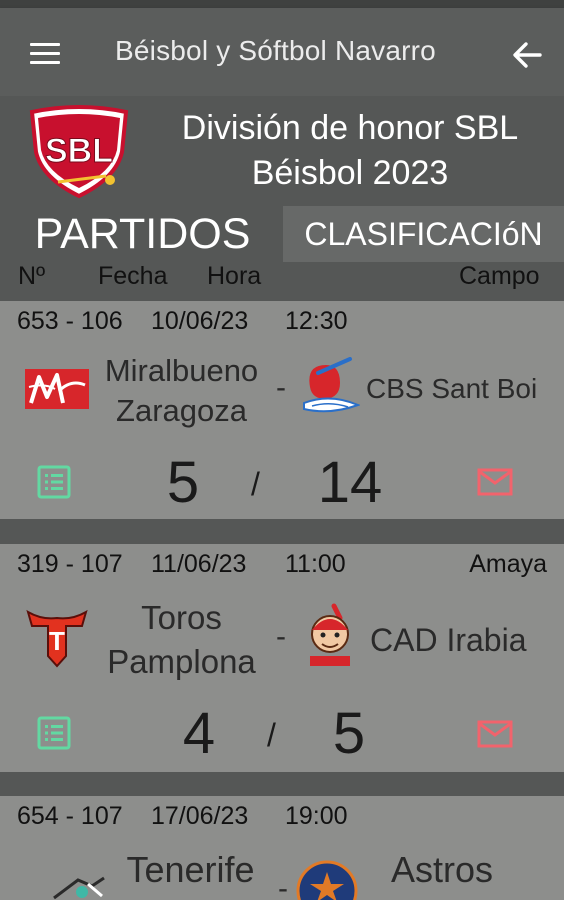 The height and width of the screenshot is (900, 564). I want to click on home-team-name: Toros Pamplona, so click(181, 640).